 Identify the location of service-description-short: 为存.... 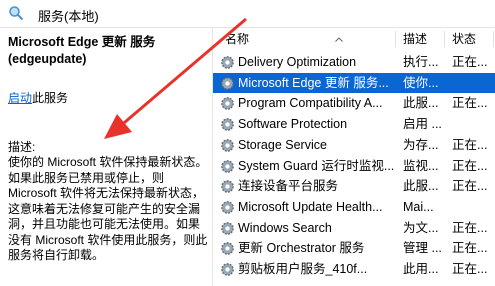
(421, 144).